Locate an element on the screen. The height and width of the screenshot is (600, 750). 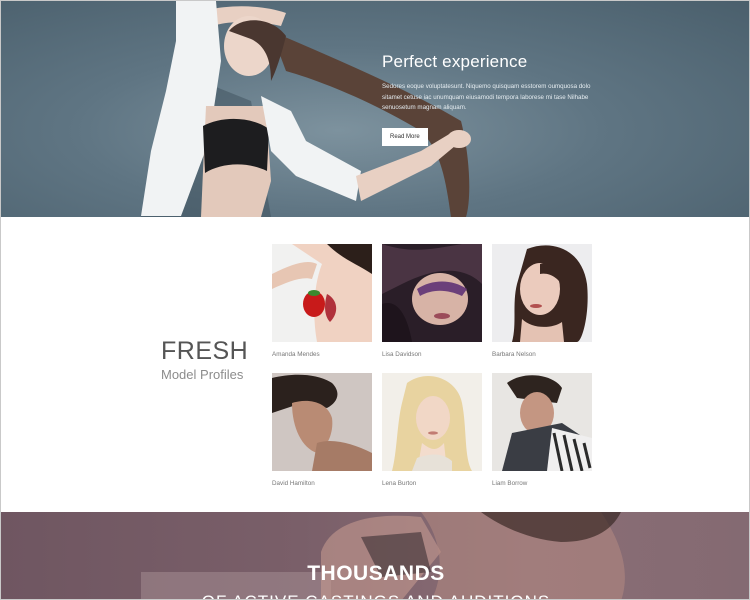
section-heading: FRESH Model Profiles is located at coordinates (211, 360).